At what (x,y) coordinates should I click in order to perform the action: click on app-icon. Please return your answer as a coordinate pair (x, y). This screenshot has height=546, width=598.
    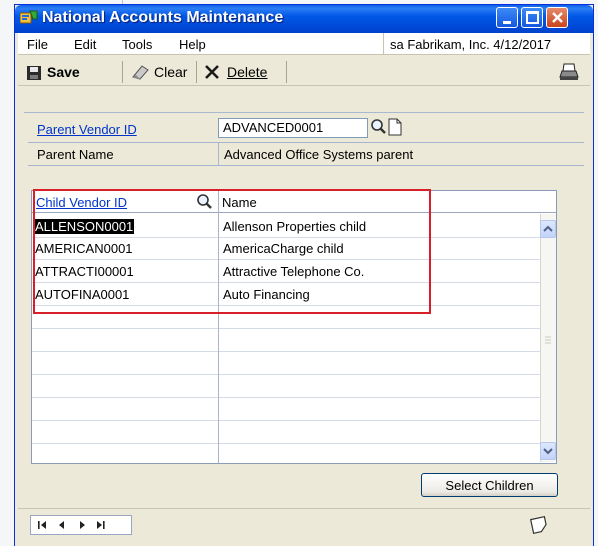
    Looking at the image, I should click on (28, 18).